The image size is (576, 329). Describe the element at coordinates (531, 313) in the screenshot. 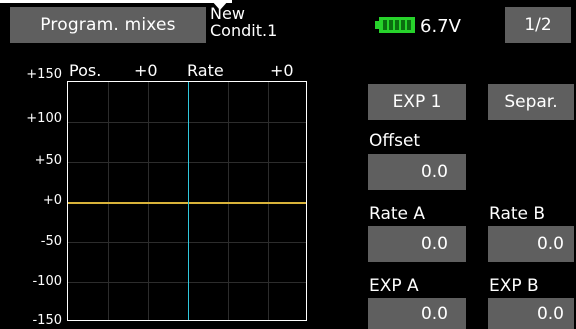

I see `exp-b-value-button: 0.0` at that location.